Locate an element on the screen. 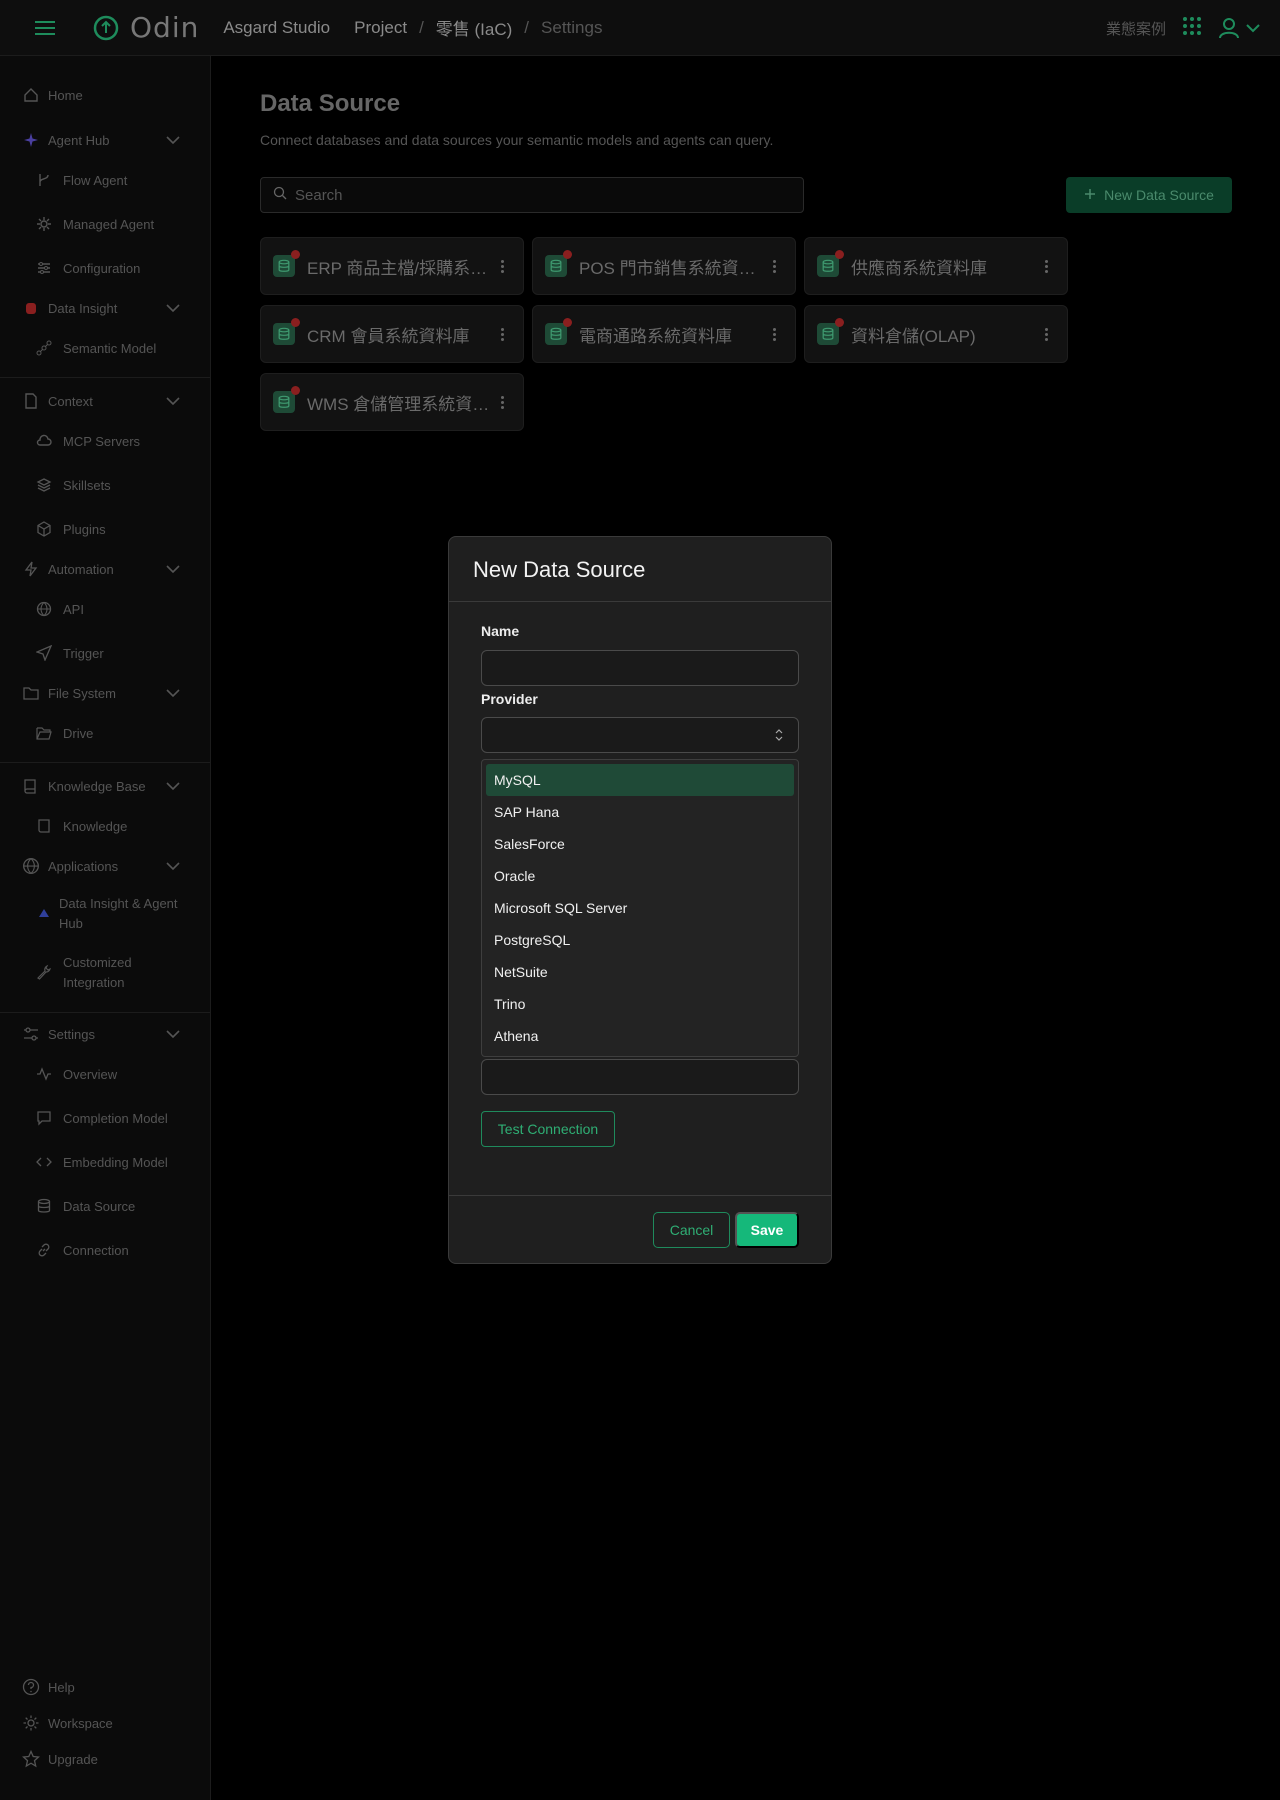  sidebar-item-data-insight: Data Insight is located at coordinates (105, 308).